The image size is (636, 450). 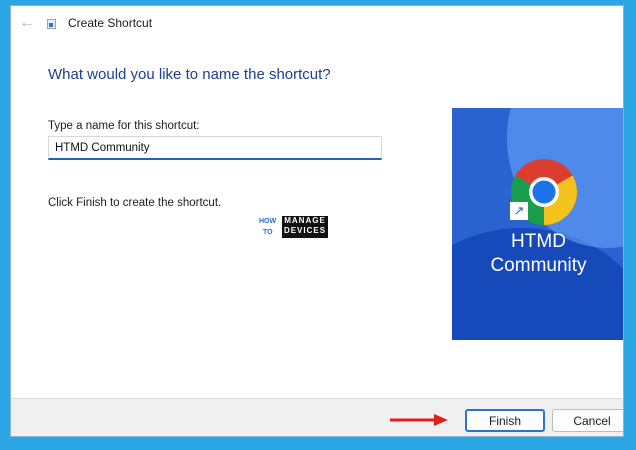 I want to click on back-arrow-icon: ←, so click(x=28, y=23).